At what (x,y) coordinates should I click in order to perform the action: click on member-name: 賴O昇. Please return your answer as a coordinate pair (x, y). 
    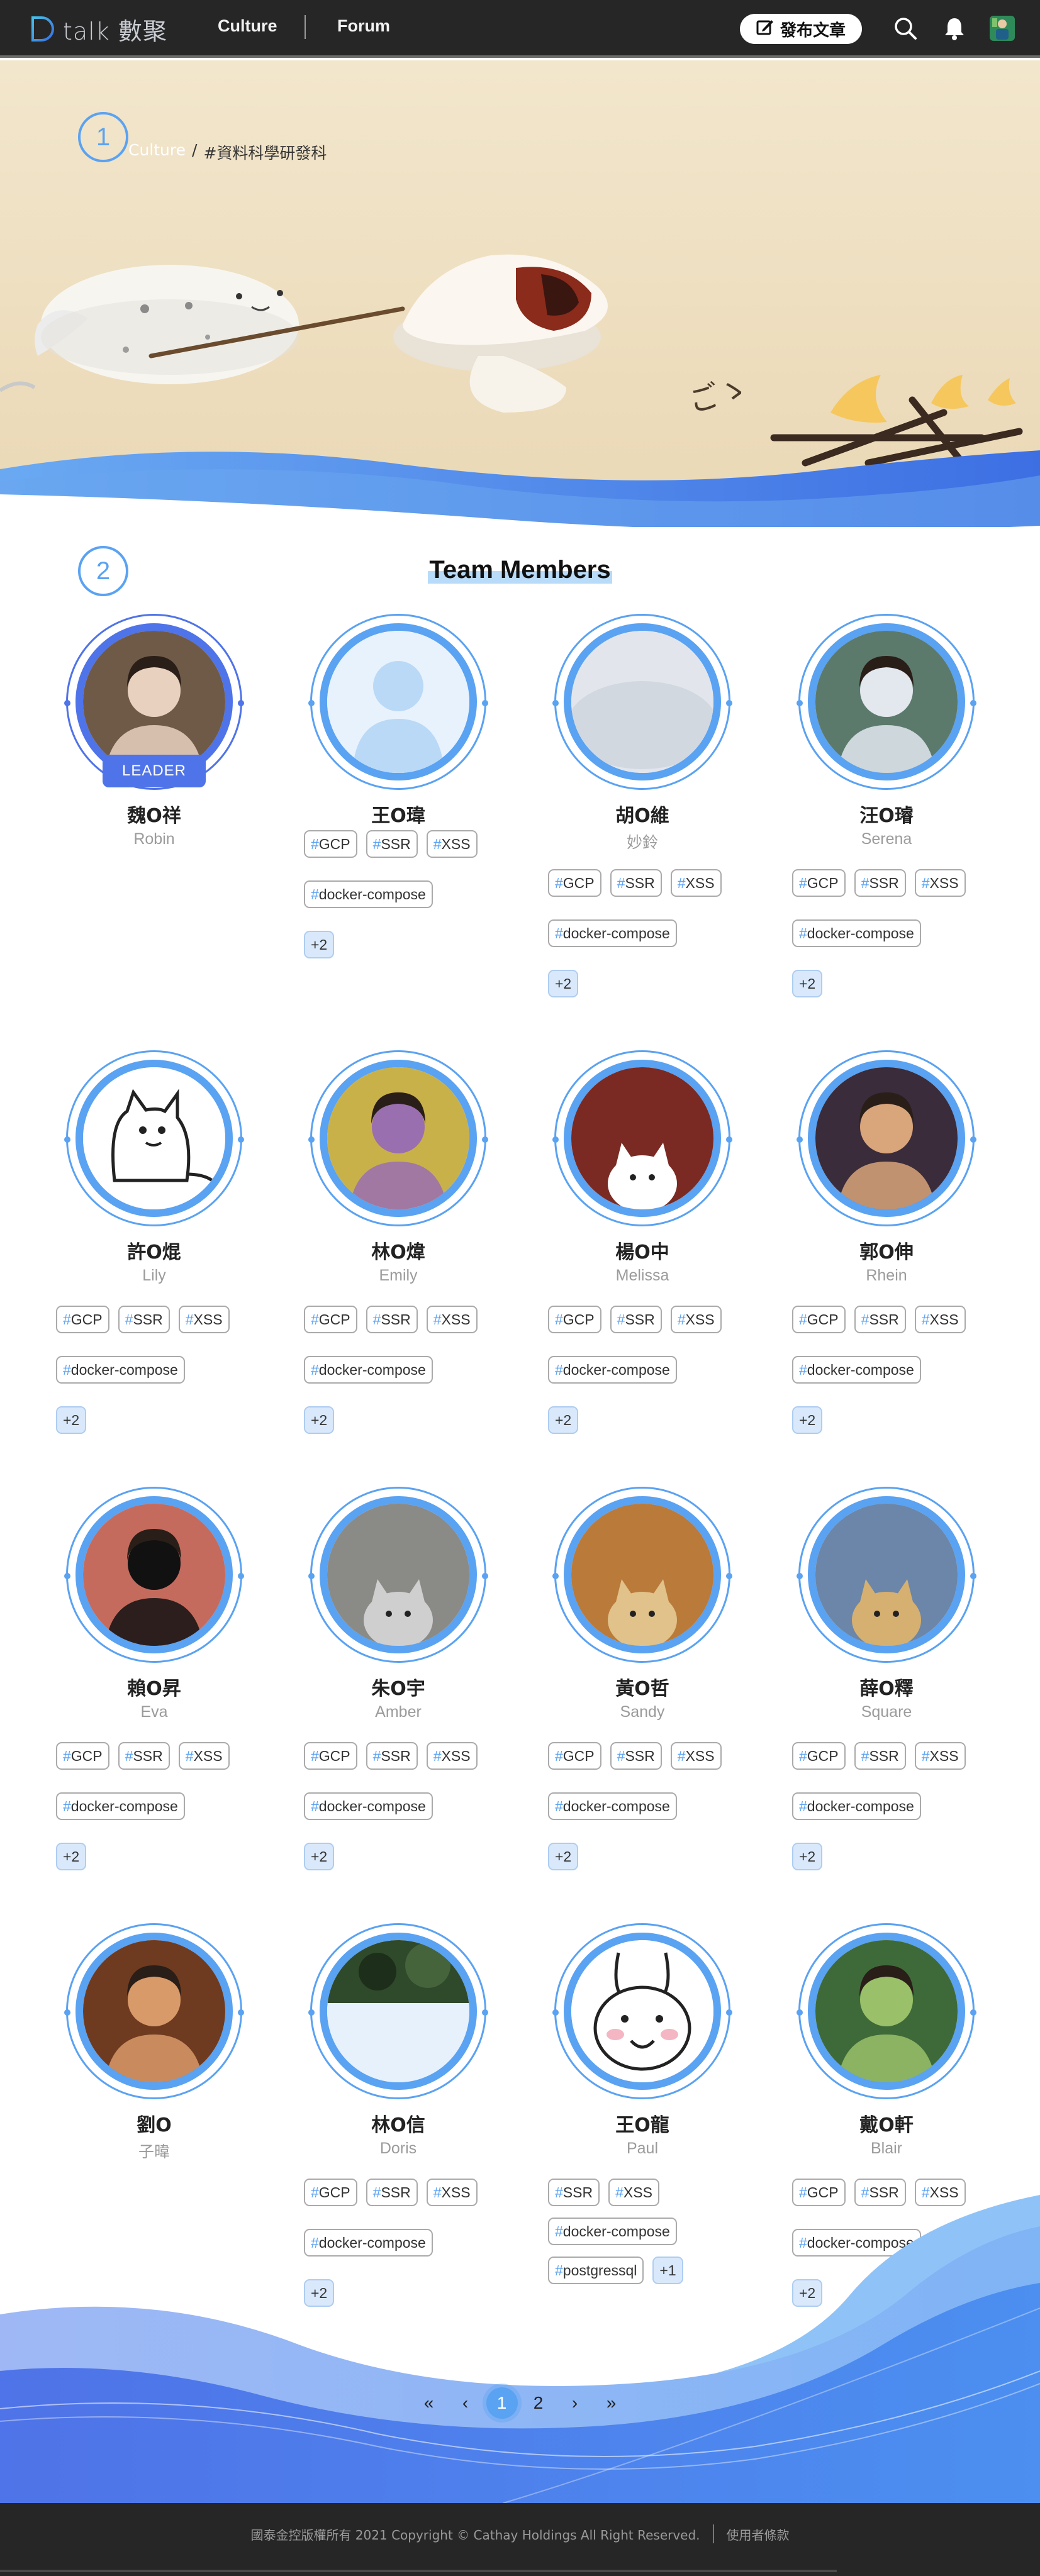
    Looking at the image, I should click on (154, 1689).